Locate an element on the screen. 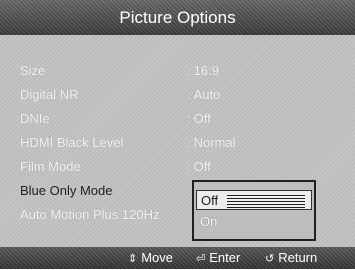 The width and height of the screenshot is (355, 270). menu-item-dnie: DNIe is located at coordinates (35, 119).